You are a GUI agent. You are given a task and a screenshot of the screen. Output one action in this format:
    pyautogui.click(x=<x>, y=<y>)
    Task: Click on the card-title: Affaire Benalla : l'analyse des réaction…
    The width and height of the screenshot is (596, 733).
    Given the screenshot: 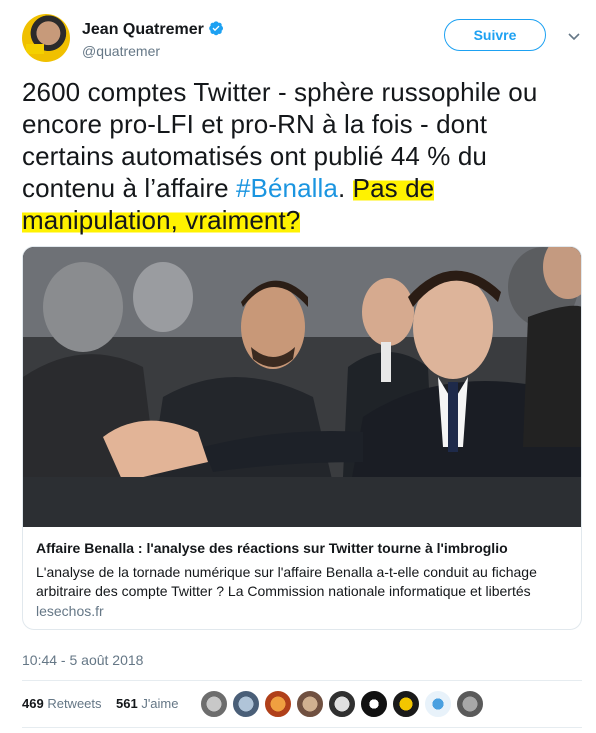 What is the action you would take?
    pyautogui.click(x=272, y=548)
    